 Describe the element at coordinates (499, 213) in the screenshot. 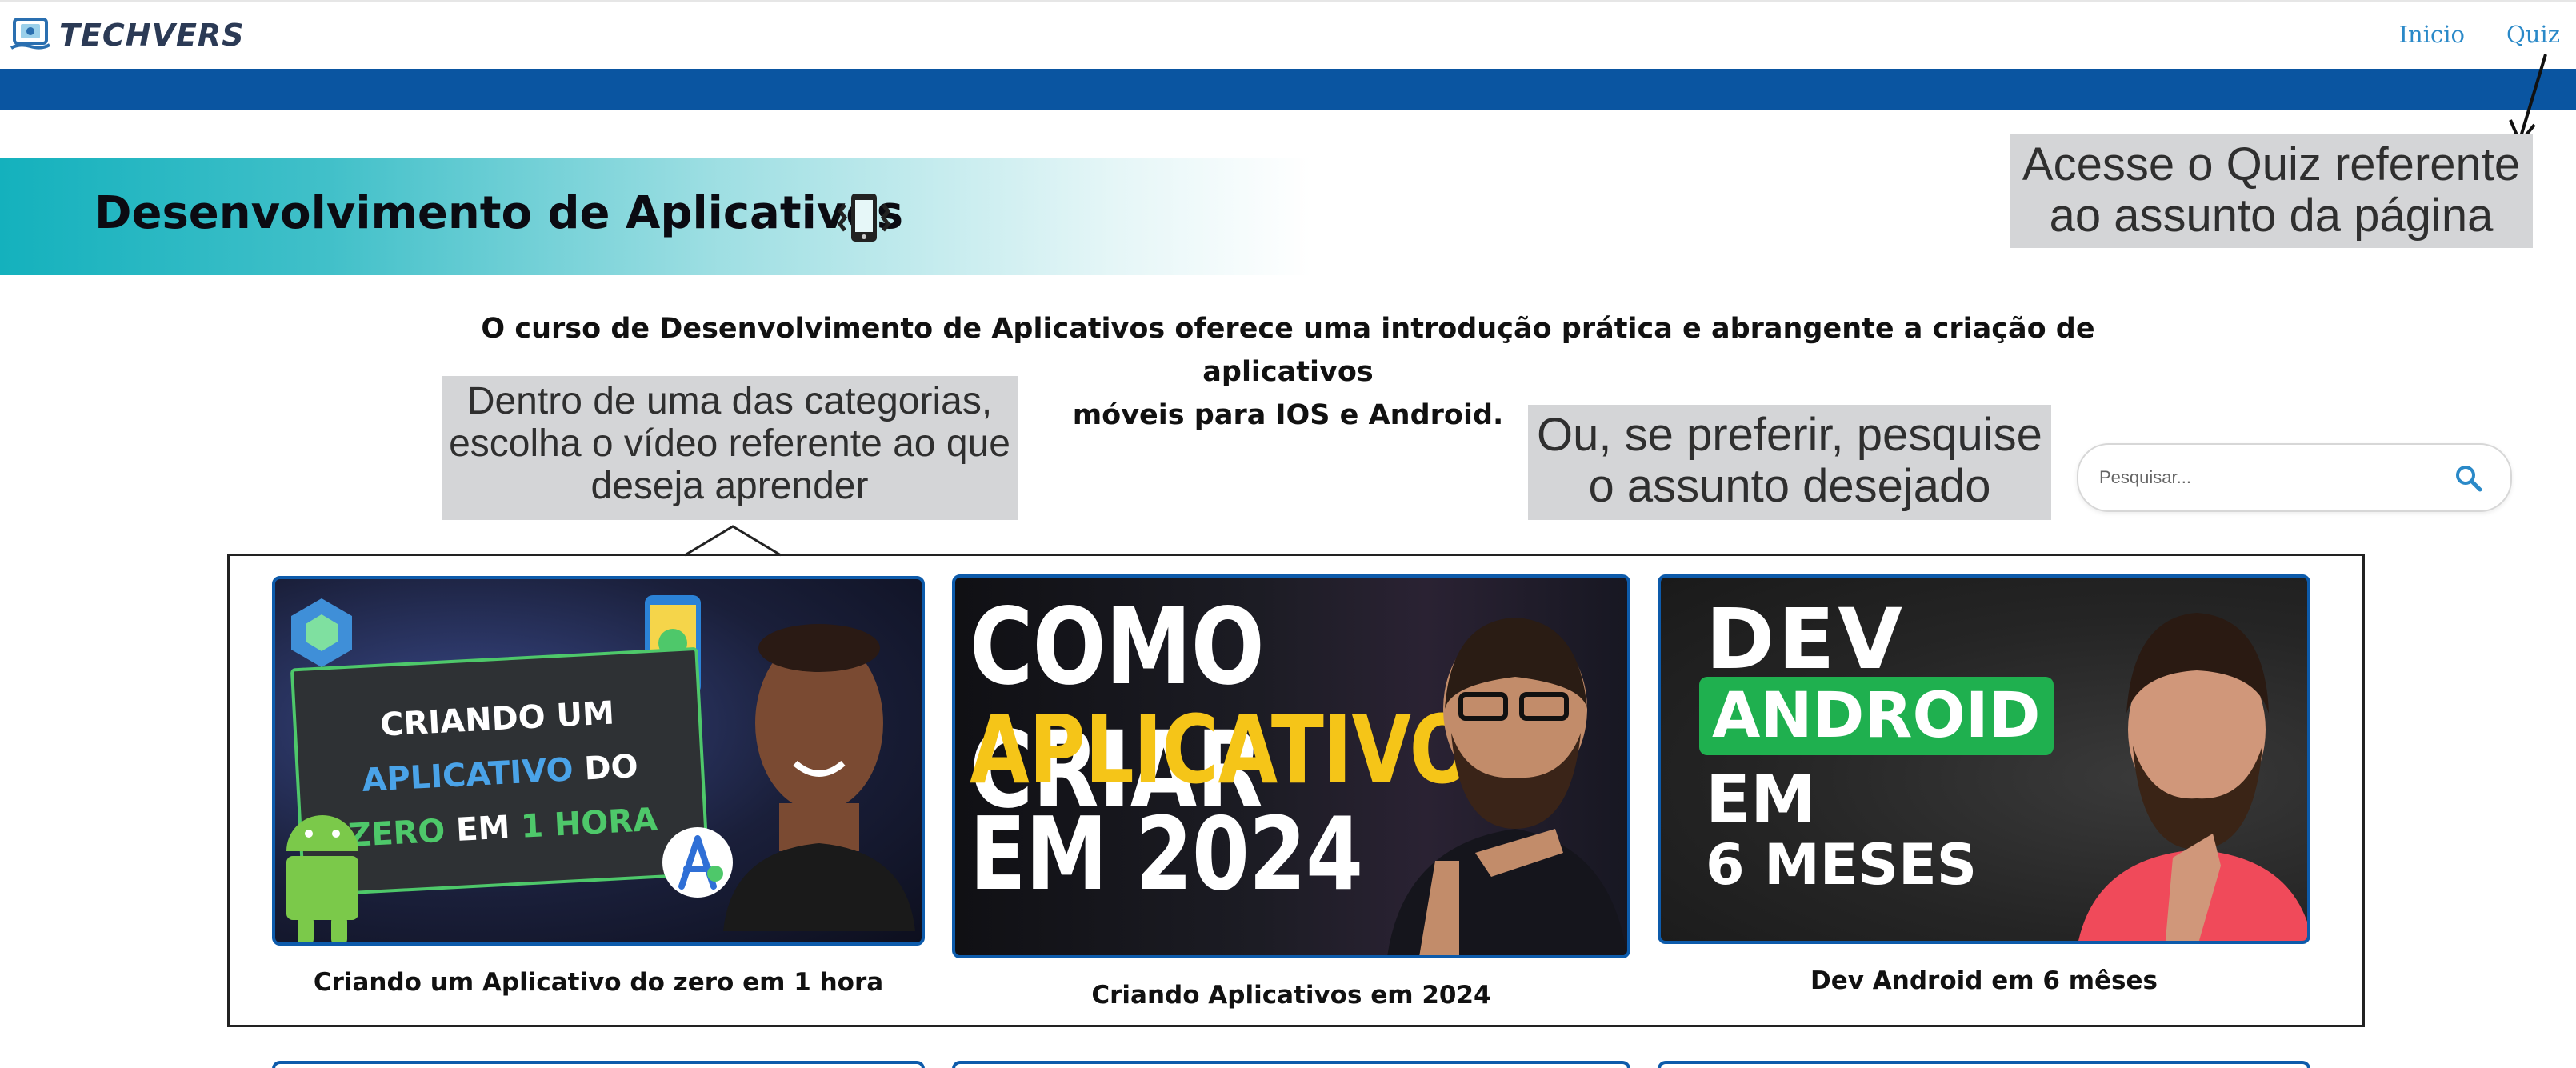

I see `page-title: Desenvolvimento de Aplicativos` at that location.